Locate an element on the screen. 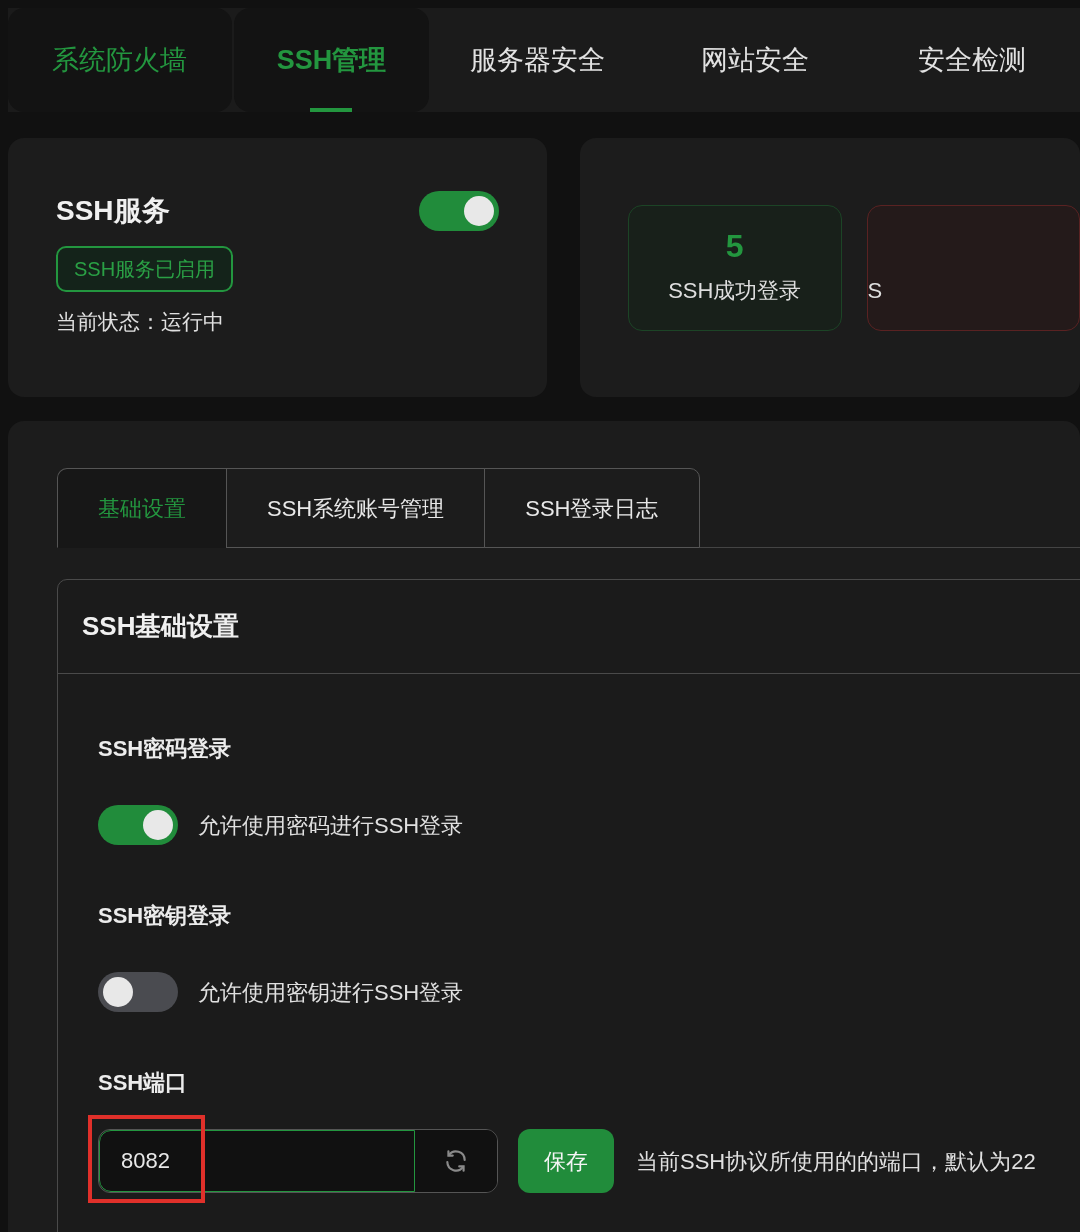 The width and height of the screenshot is (1080, 1232). section-title: SSH基础设置 is located at coordinates (161, 626).